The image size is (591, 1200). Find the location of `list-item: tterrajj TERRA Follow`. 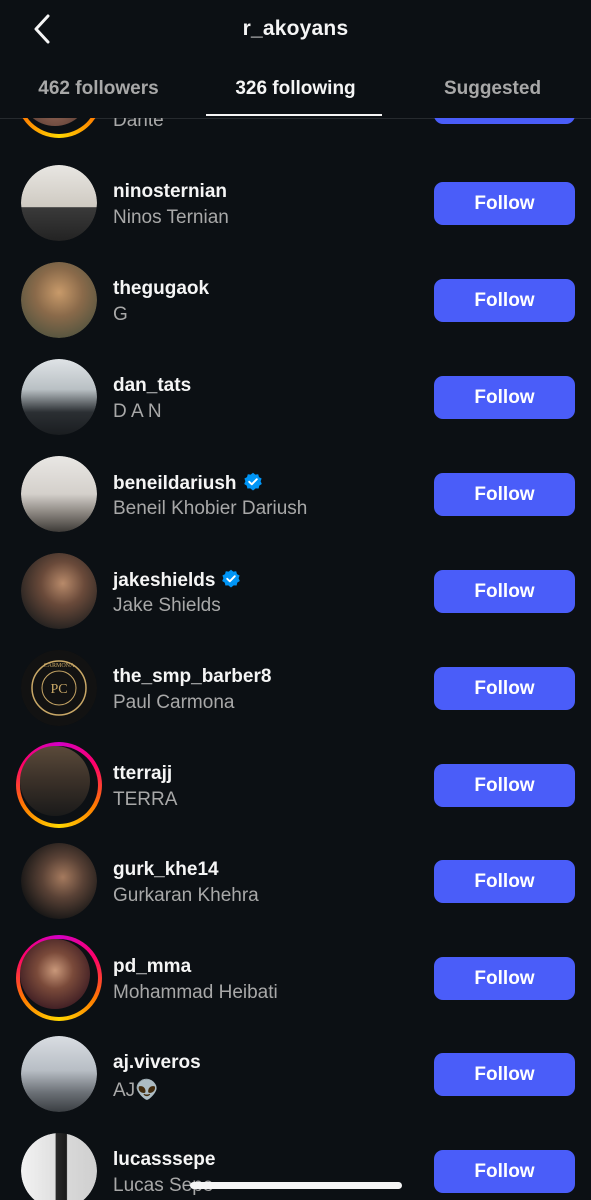

list-item: tterrajj TERRA Follow is located at coordinates (295, 790).